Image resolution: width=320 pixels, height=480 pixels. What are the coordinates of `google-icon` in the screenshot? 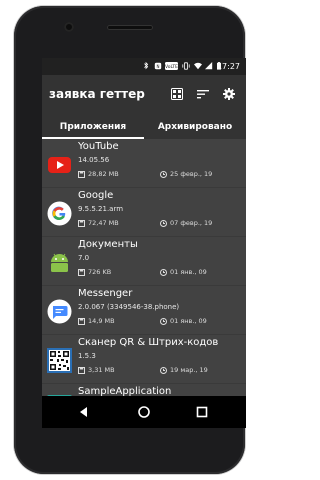 It's located at (59, 213).